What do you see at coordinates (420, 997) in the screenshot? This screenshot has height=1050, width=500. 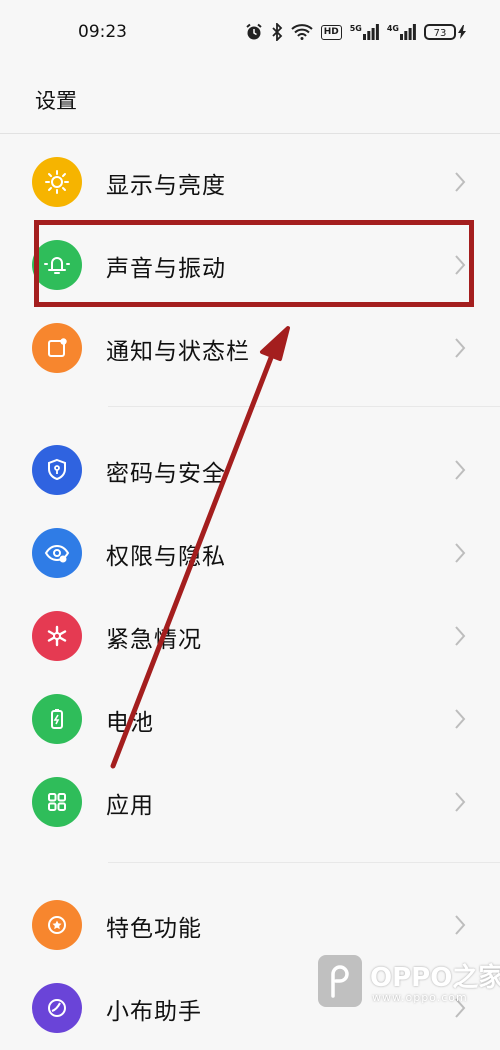 I see `watermark-url: www.oppo.com` at bounding box center [420, 997].